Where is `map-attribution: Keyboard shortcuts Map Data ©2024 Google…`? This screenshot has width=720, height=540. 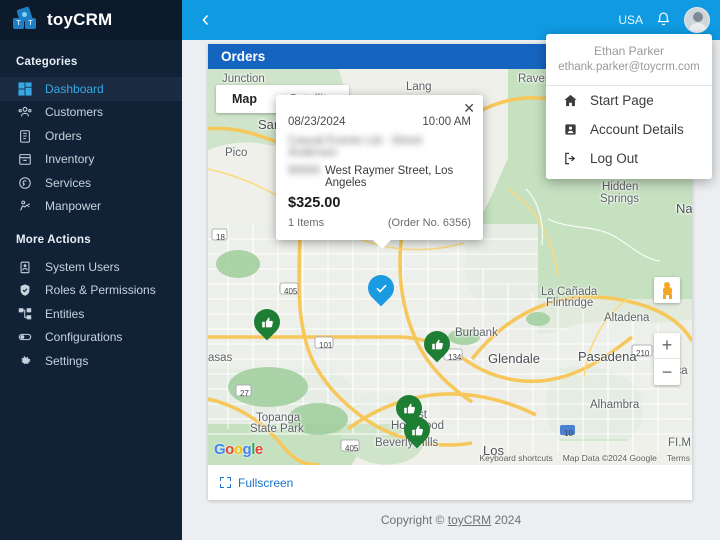 map-attribution: Keyboard shortcuts Map Data ©2024 Google… is located at coordinates (584, 458).